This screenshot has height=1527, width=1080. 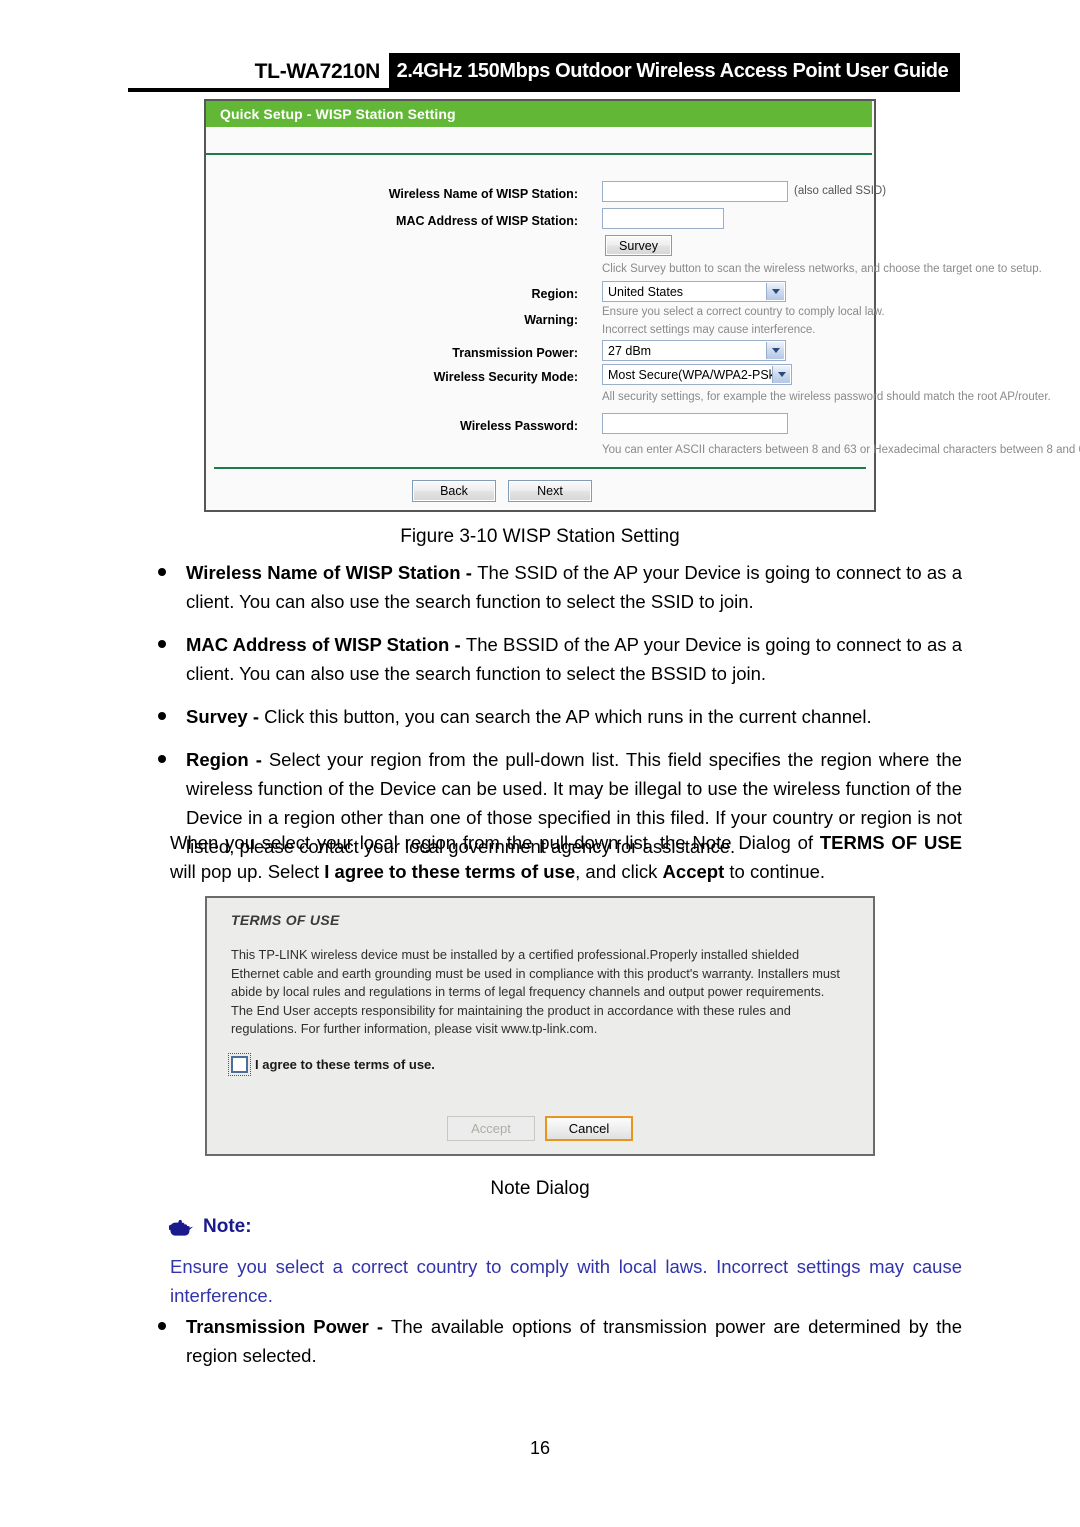 I want to click on ssid-suffix-note: (also called SSID), so click(x=840, y=191).